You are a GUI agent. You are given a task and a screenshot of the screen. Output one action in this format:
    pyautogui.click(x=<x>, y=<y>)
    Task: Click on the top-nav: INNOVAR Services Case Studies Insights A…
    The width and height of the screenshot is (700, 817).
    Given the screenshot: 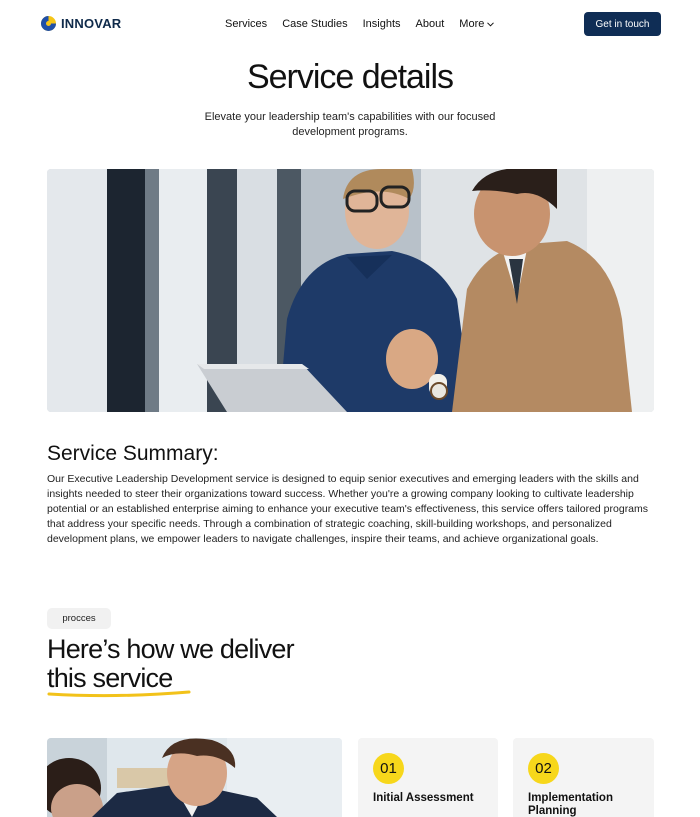 What is the action you would take?
    pyautogui.click(x=350, y=25)
    